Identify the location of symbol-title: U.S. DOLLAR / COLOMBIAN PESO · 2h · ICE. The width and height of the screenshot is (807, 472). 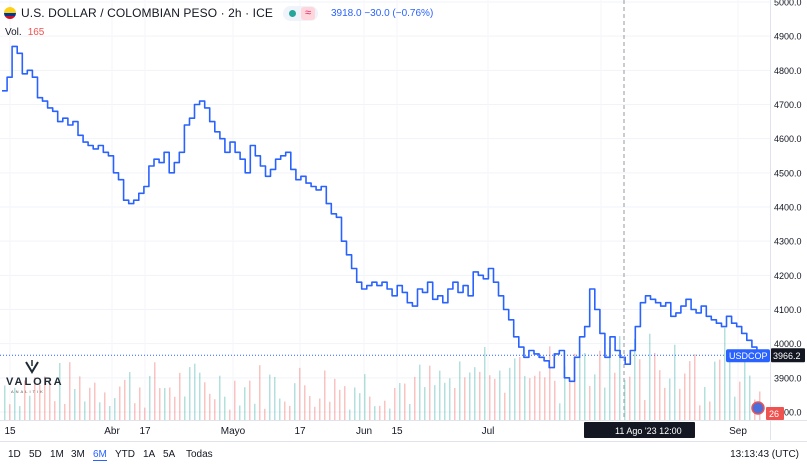
(147, 13).